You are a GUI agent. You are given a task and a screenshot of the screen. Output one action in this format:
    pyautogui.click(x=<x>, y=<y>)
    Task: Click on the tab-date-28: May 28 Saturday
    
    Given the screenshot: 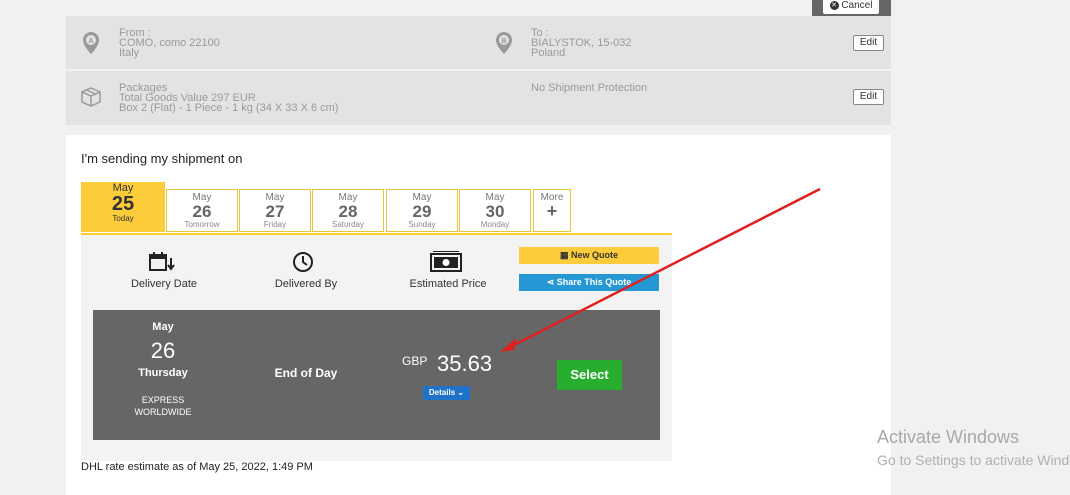 What is the action you would take?
    pyautogui.click(x=348, y=210)
    